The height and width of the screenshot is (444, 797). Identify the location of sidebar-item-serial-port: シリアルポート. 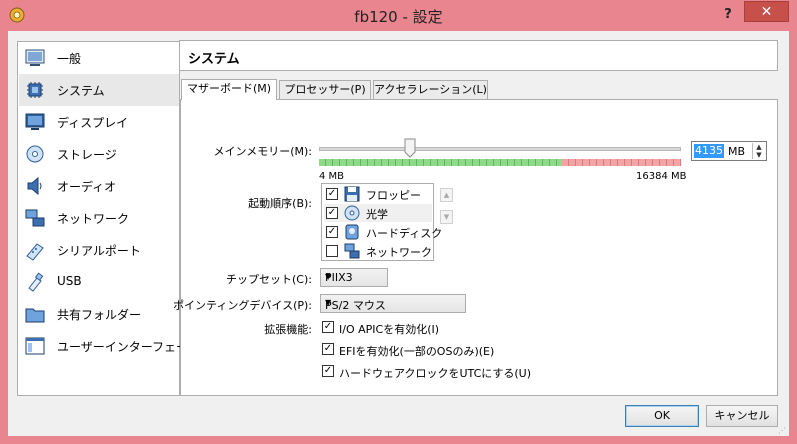
(99, 250).